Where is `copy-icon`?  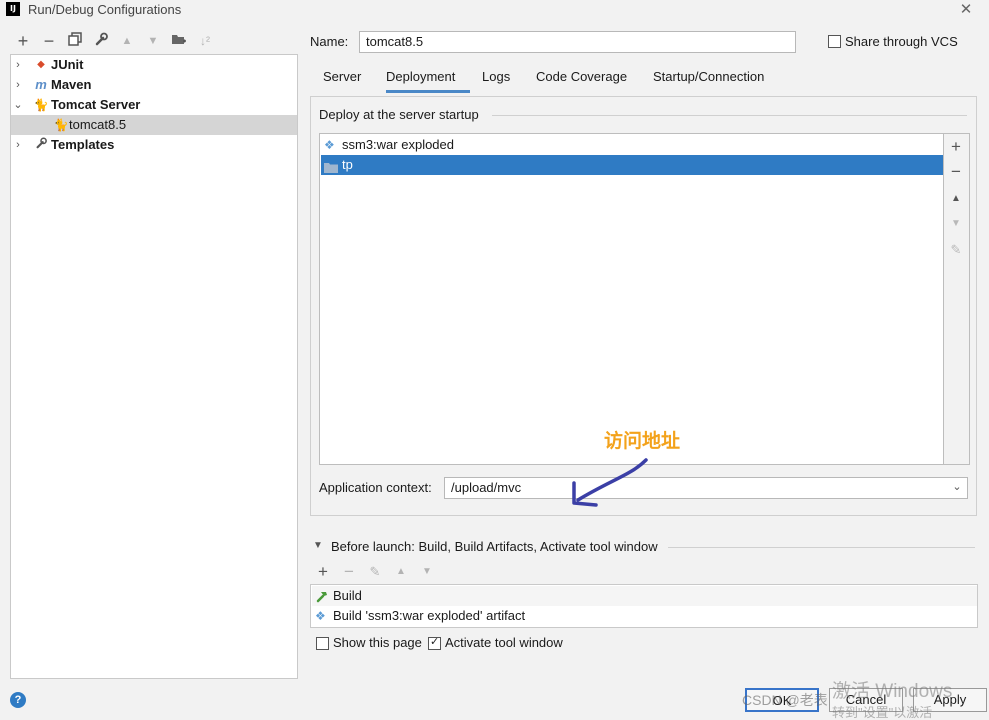
copy-icon is located at coordinates (75, 41).